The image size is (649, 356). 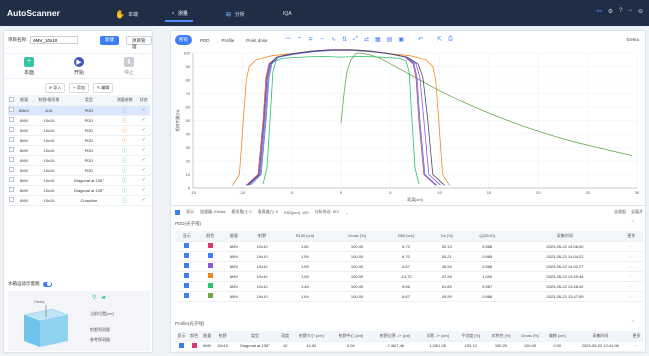 I want to click on import-button: ⟳ 导入, so click(x=55, y=88).